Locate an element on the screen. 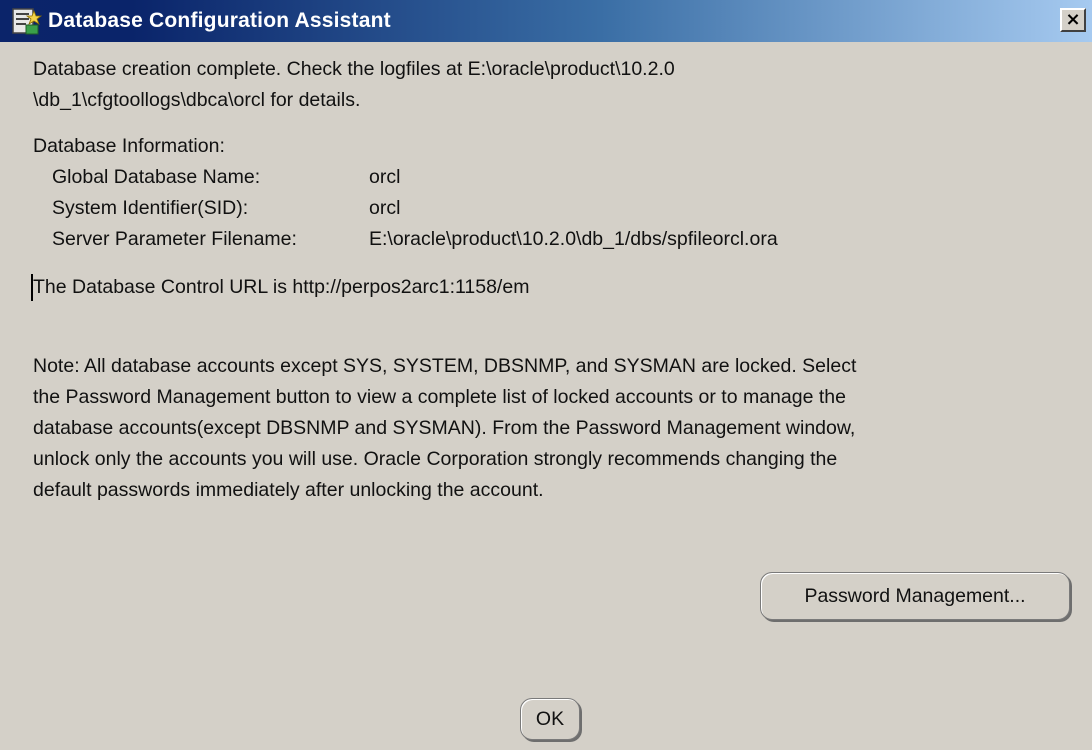 This screenshot has width=1092, height=750. database-info-title: Database Information: is located at coordinates (129, 146).